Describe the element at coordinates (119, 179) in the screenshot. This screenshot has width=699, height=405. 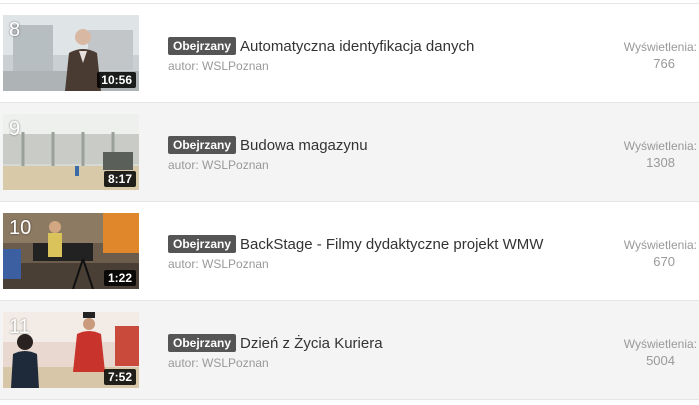
I see `video-duration: 8:17` at that location.